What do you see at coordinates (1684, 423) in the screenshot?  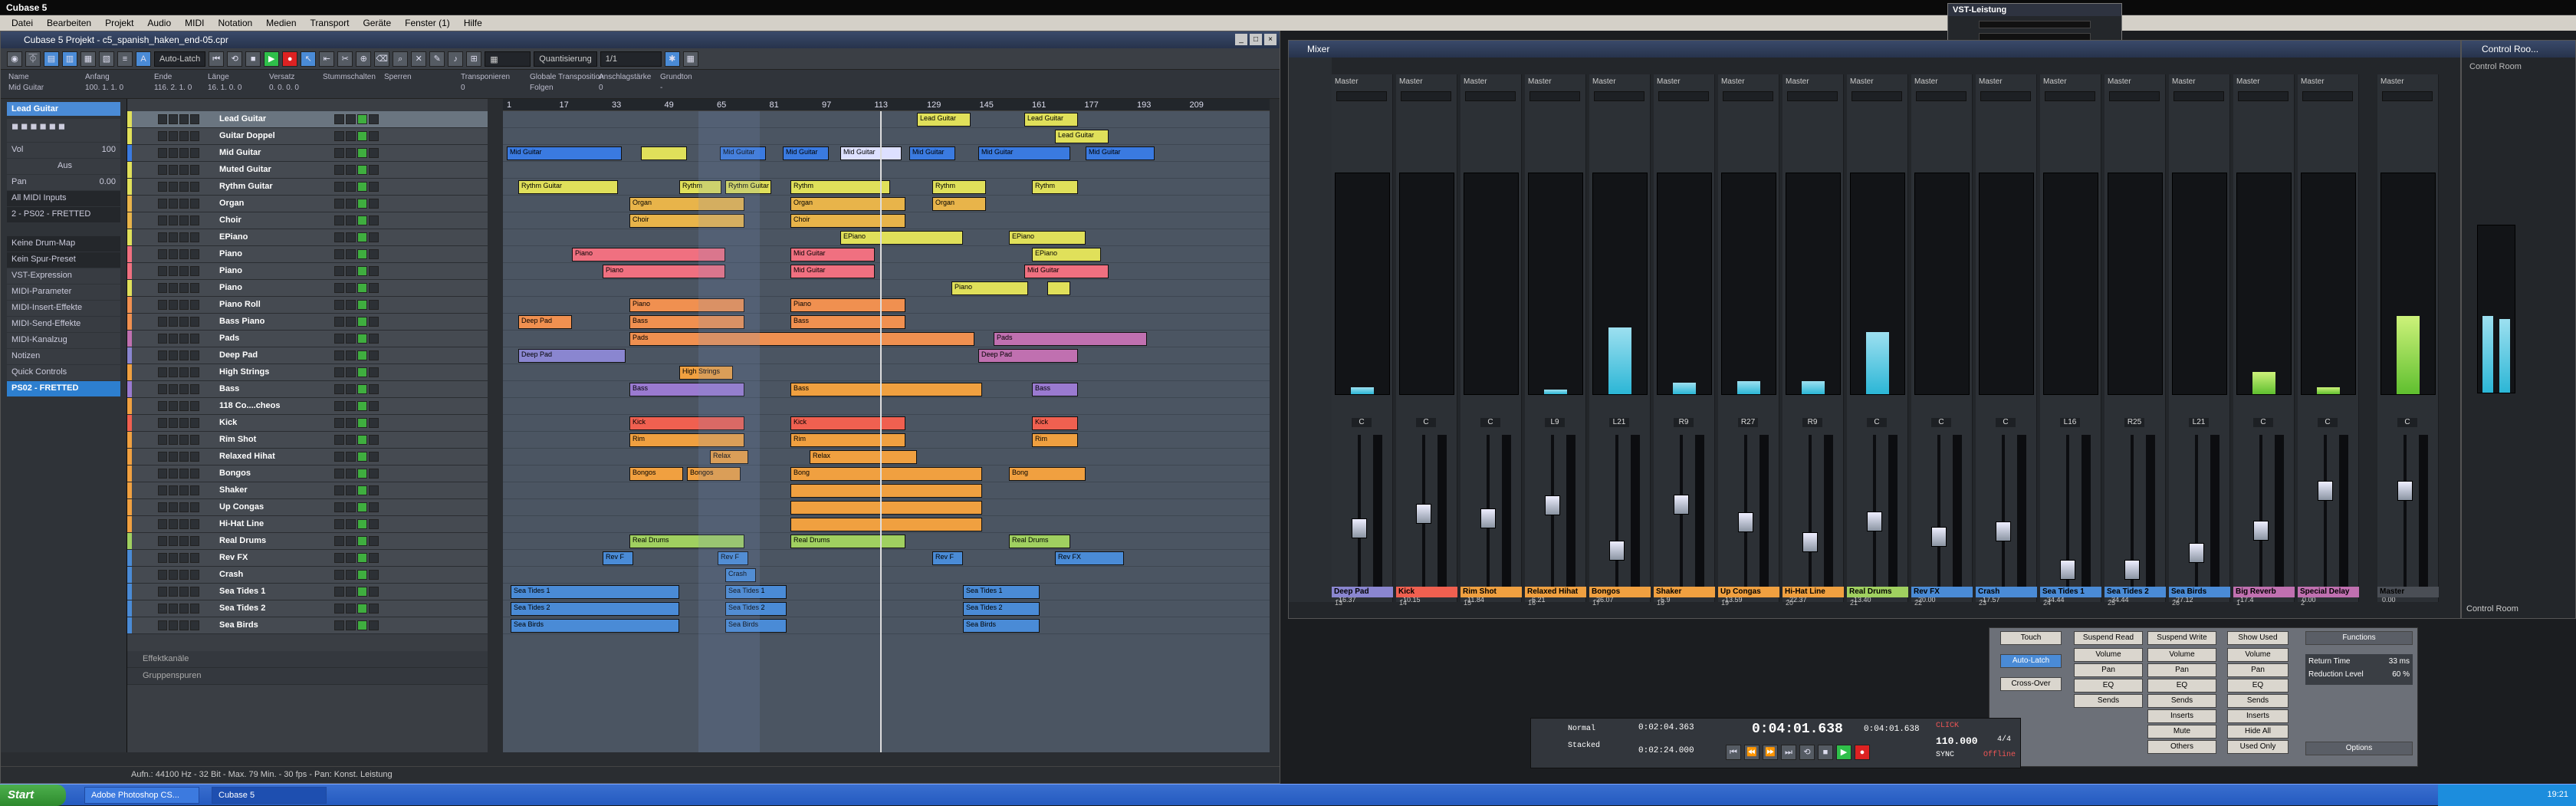 I see `channel-pan: R9` at bounding box center [1684, 423].